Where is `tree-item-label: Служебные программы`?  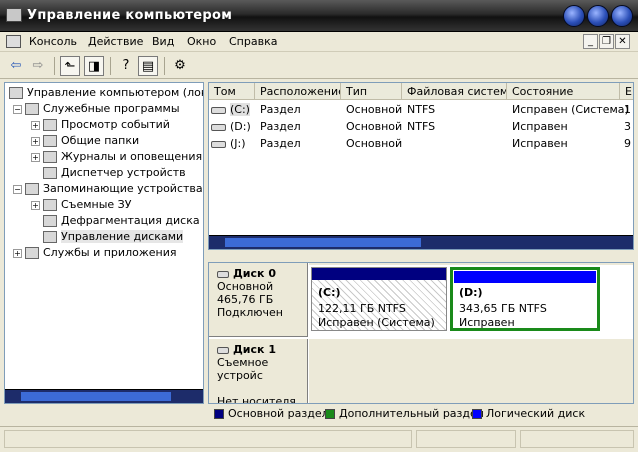 tree-item-label: Служебные программы is located at coordinates (111, 108).